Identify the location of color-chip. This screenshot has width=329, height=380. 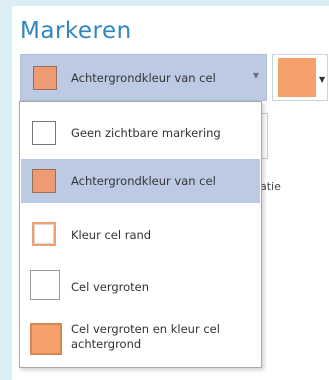
(297, 77).